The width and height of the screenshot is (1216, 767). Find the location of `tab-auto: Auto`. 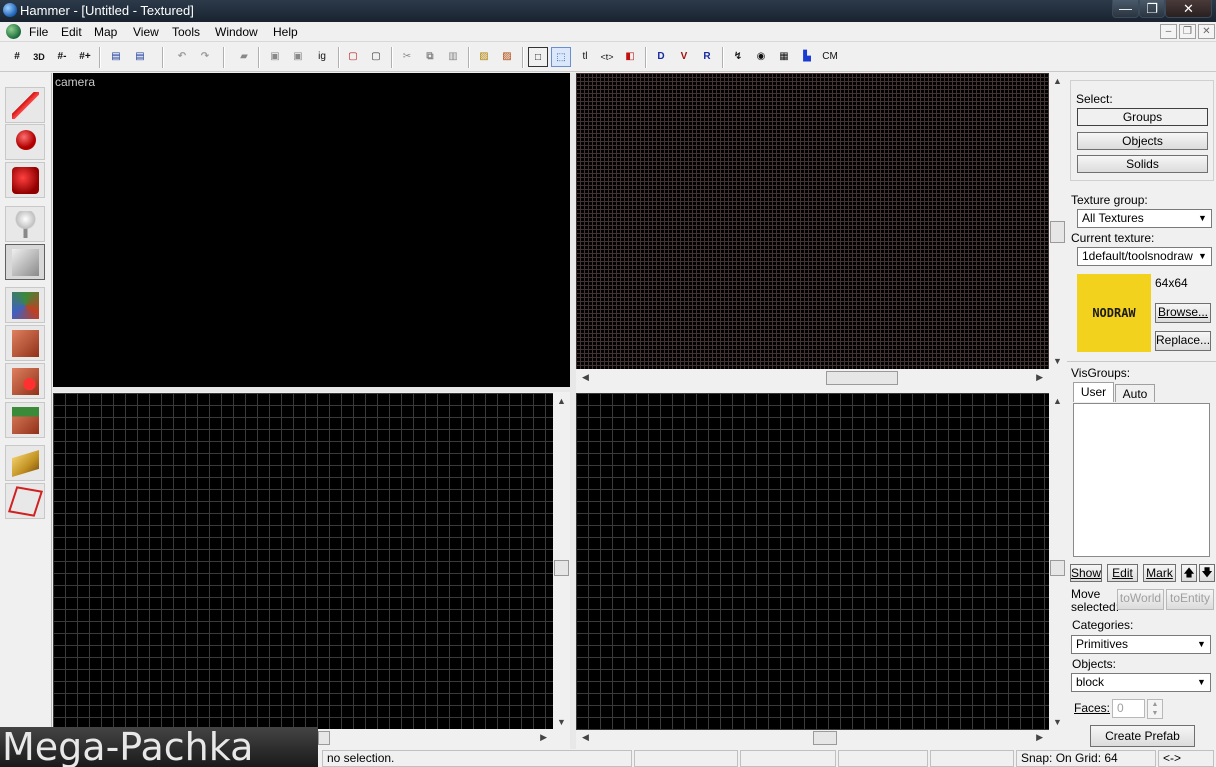

tab-auto: Auto is located at coordinates (1135, 393).